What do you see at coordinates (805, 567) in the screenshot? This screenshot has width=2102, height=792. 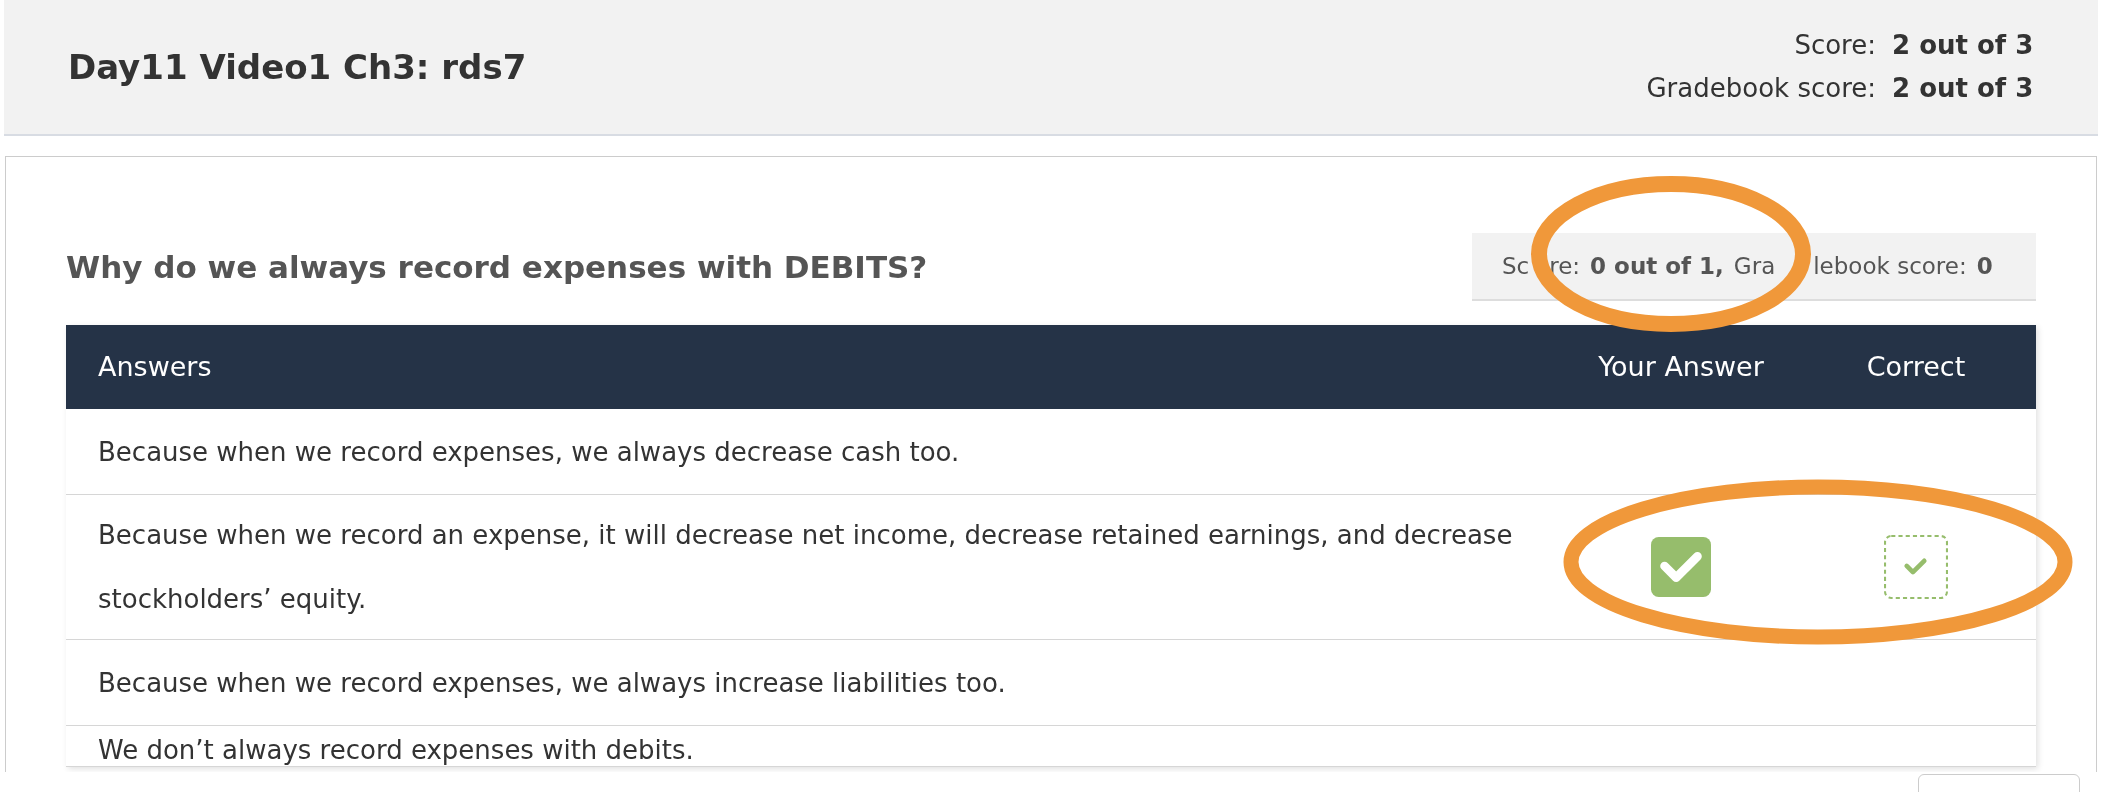 I see `answer-text: Because when we record an expense, it will decrease net income, decrease retained earnings, and decrease stockholders’ equity.` at bounding box center [805, 567].